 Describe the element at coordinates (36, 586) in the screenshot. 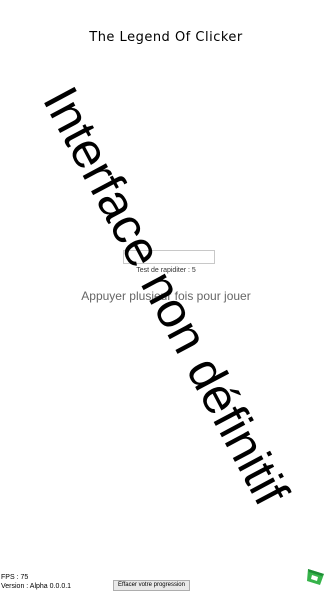

I see `version-label: Version : Alpha 0.0.0.1` at that location.